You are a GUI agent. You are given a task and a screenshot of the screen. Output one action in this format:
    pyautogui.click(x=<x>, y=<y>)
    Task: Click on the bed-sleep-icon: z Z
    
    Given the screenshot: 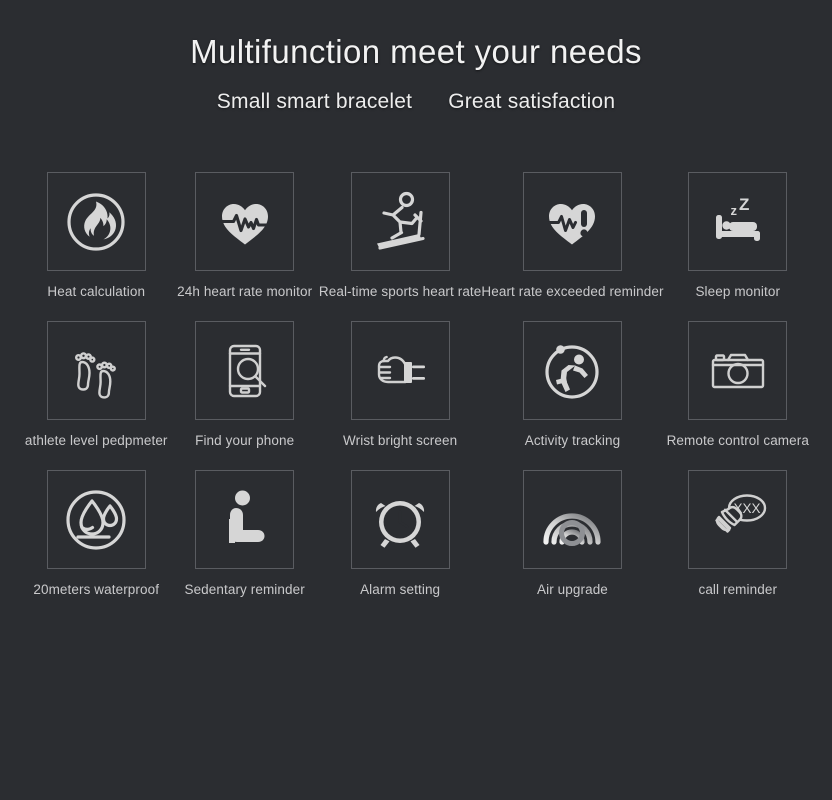 What is the action you would take?
    pyautogui.click(x=738, y=222)
    